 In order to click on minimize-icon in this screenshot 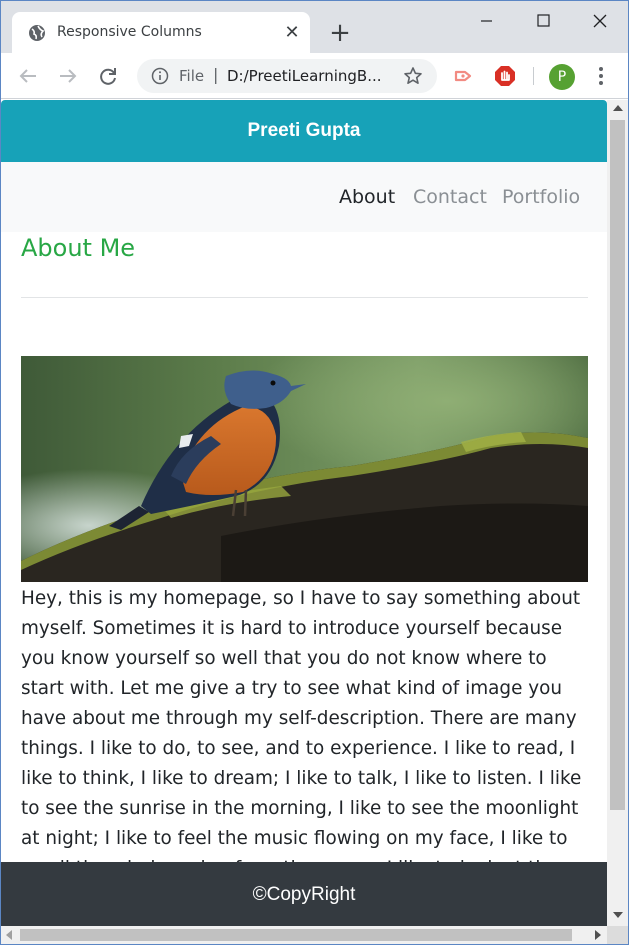, I will do `click(486, 21)`.